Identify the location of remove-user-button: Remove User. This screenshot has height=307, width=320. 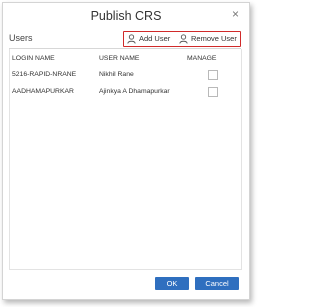
(208, 39).